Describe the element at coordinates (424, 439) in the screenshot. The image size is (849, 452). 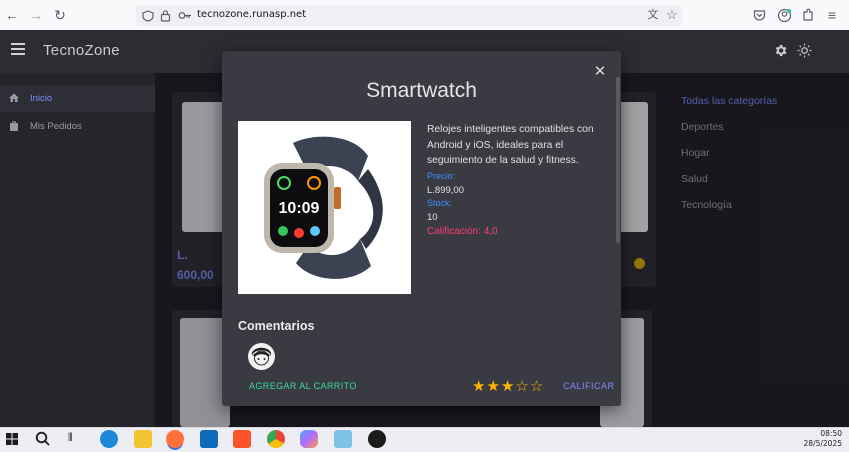
I see `taskbar` at that location.